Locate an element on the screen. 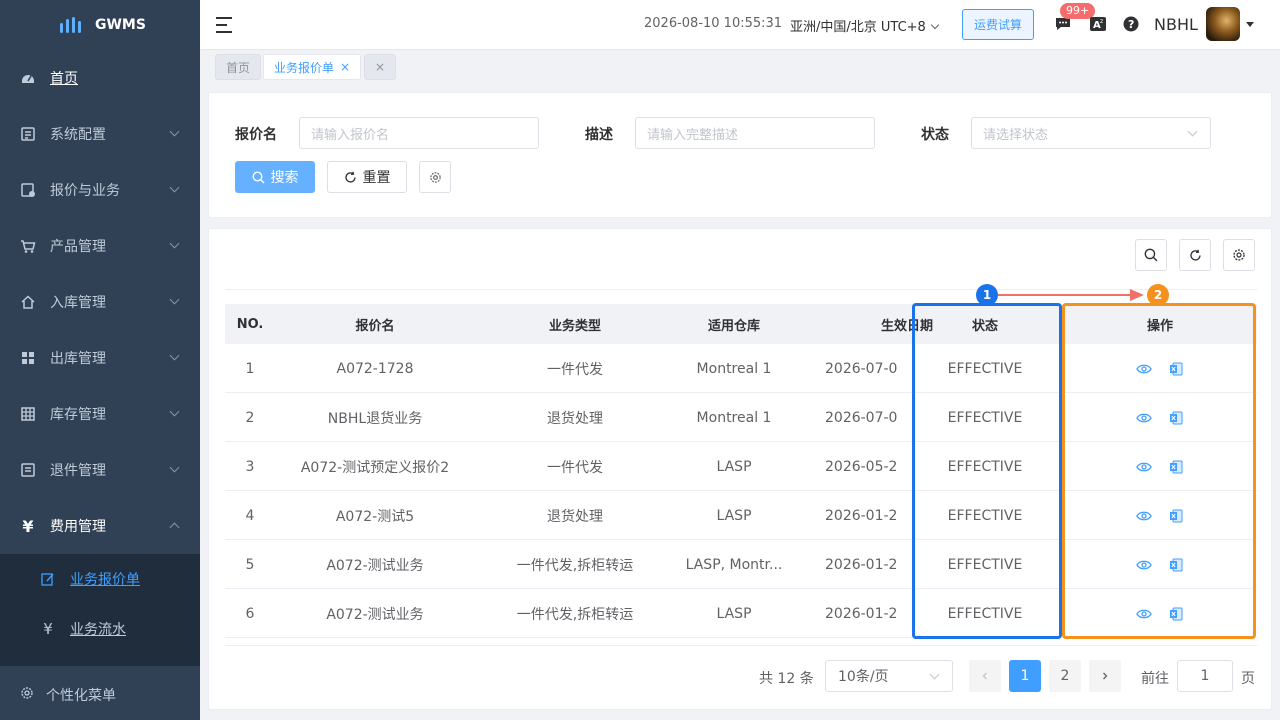 The image size is (1280, 720). sidebar-item-home: 首页 is located at coordinates (100, 78).